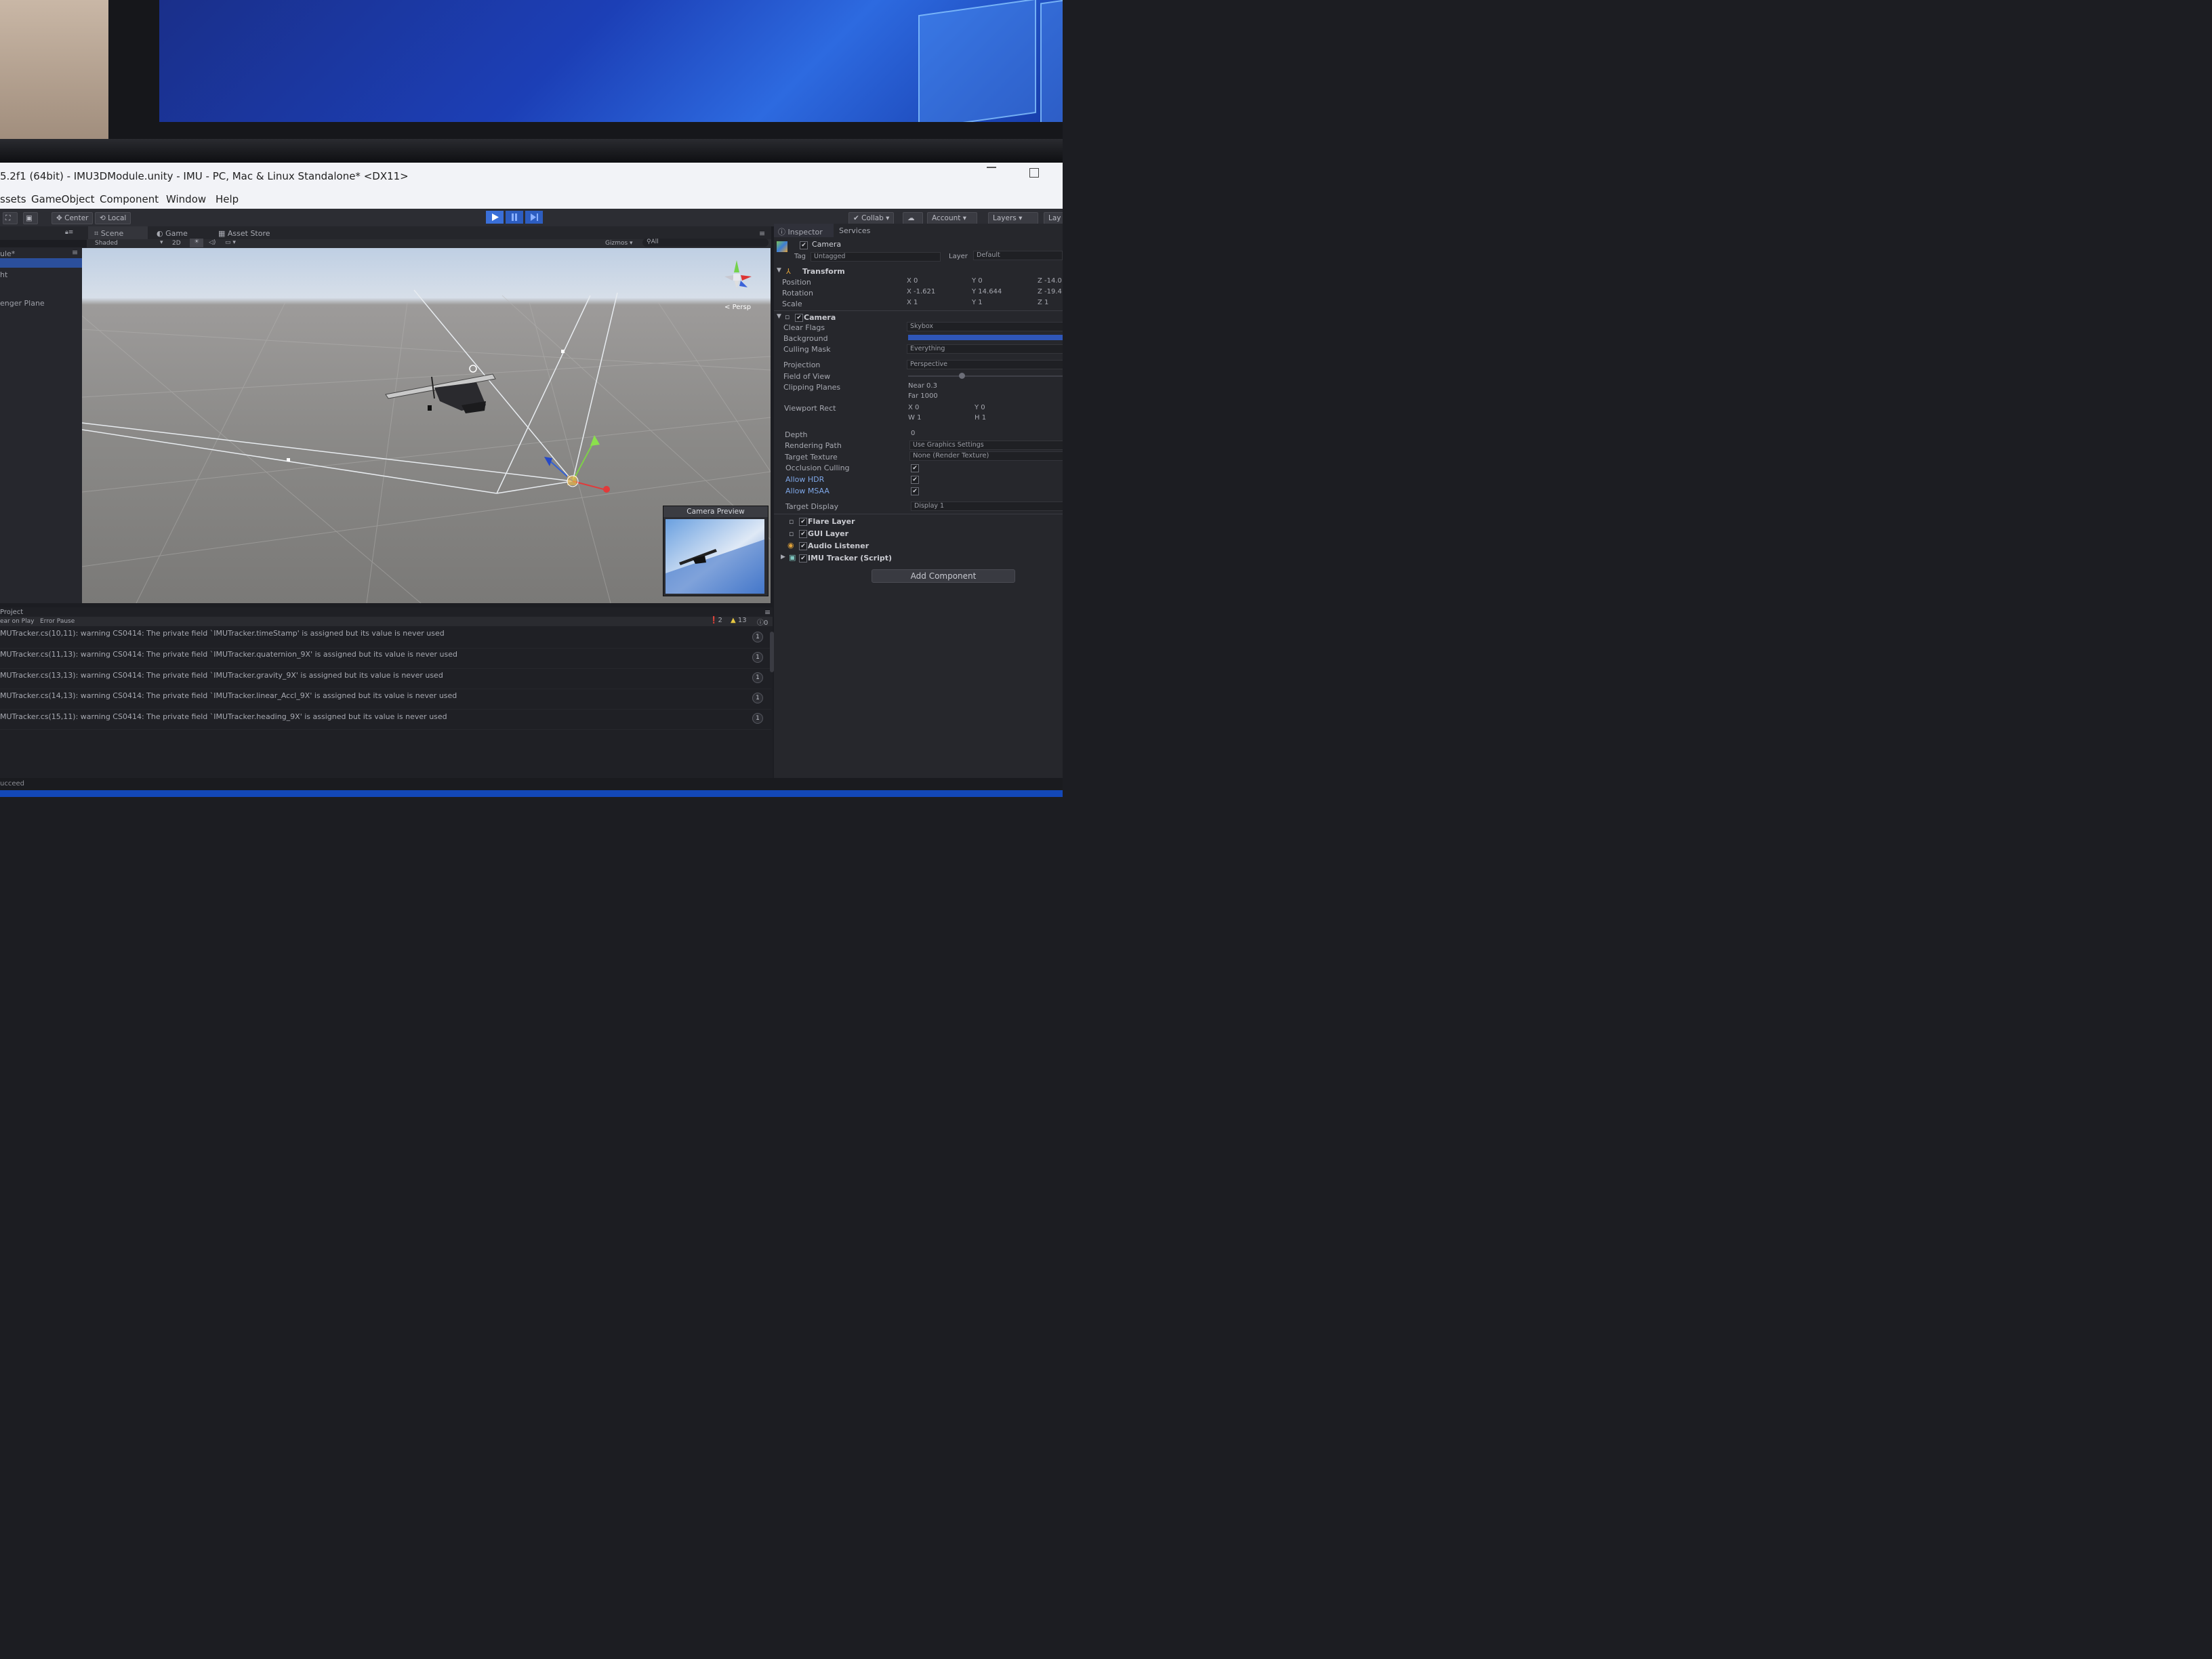 This screenshot has height=1659, width=2212. What do you see at coordinates (923, 396) in the screenshot?
I see `far-clip-field: Far 1000` at bounding box center [923, 396].